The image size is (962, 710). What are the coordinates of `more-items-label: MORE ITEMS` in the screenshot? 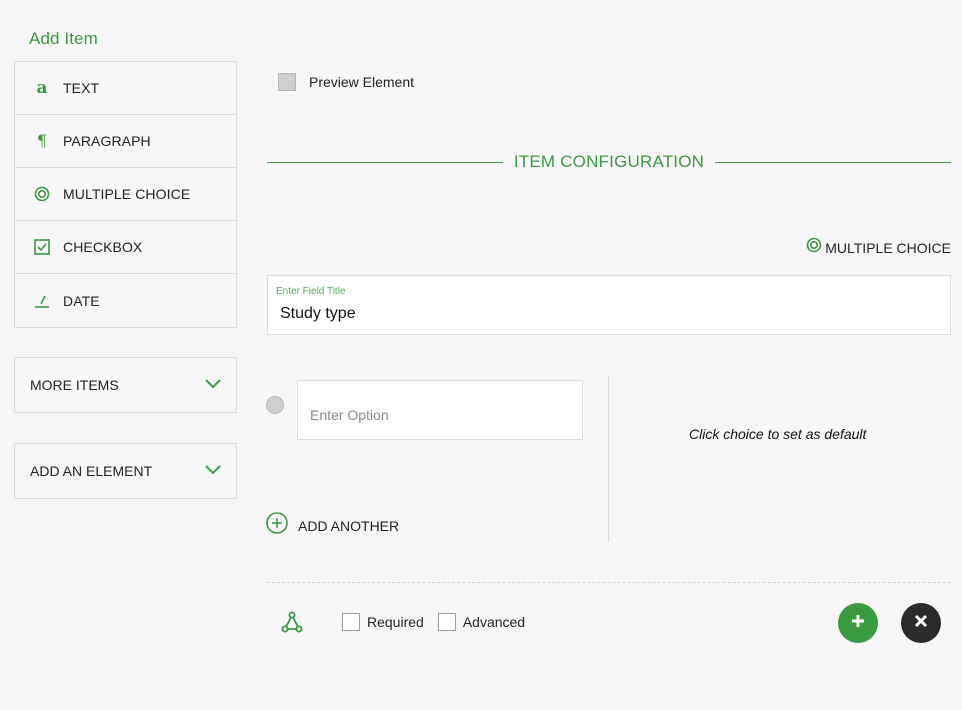 It's located at (74, 385).